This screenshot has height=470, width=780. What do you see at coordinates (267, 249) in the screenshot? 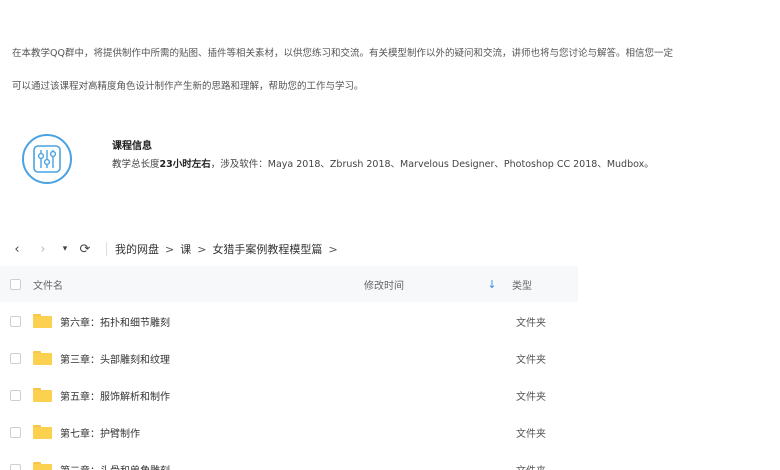
I see `breadcrumb-current-folder: 女猎手案例教程模型篇` at bounding box center [267, 249].